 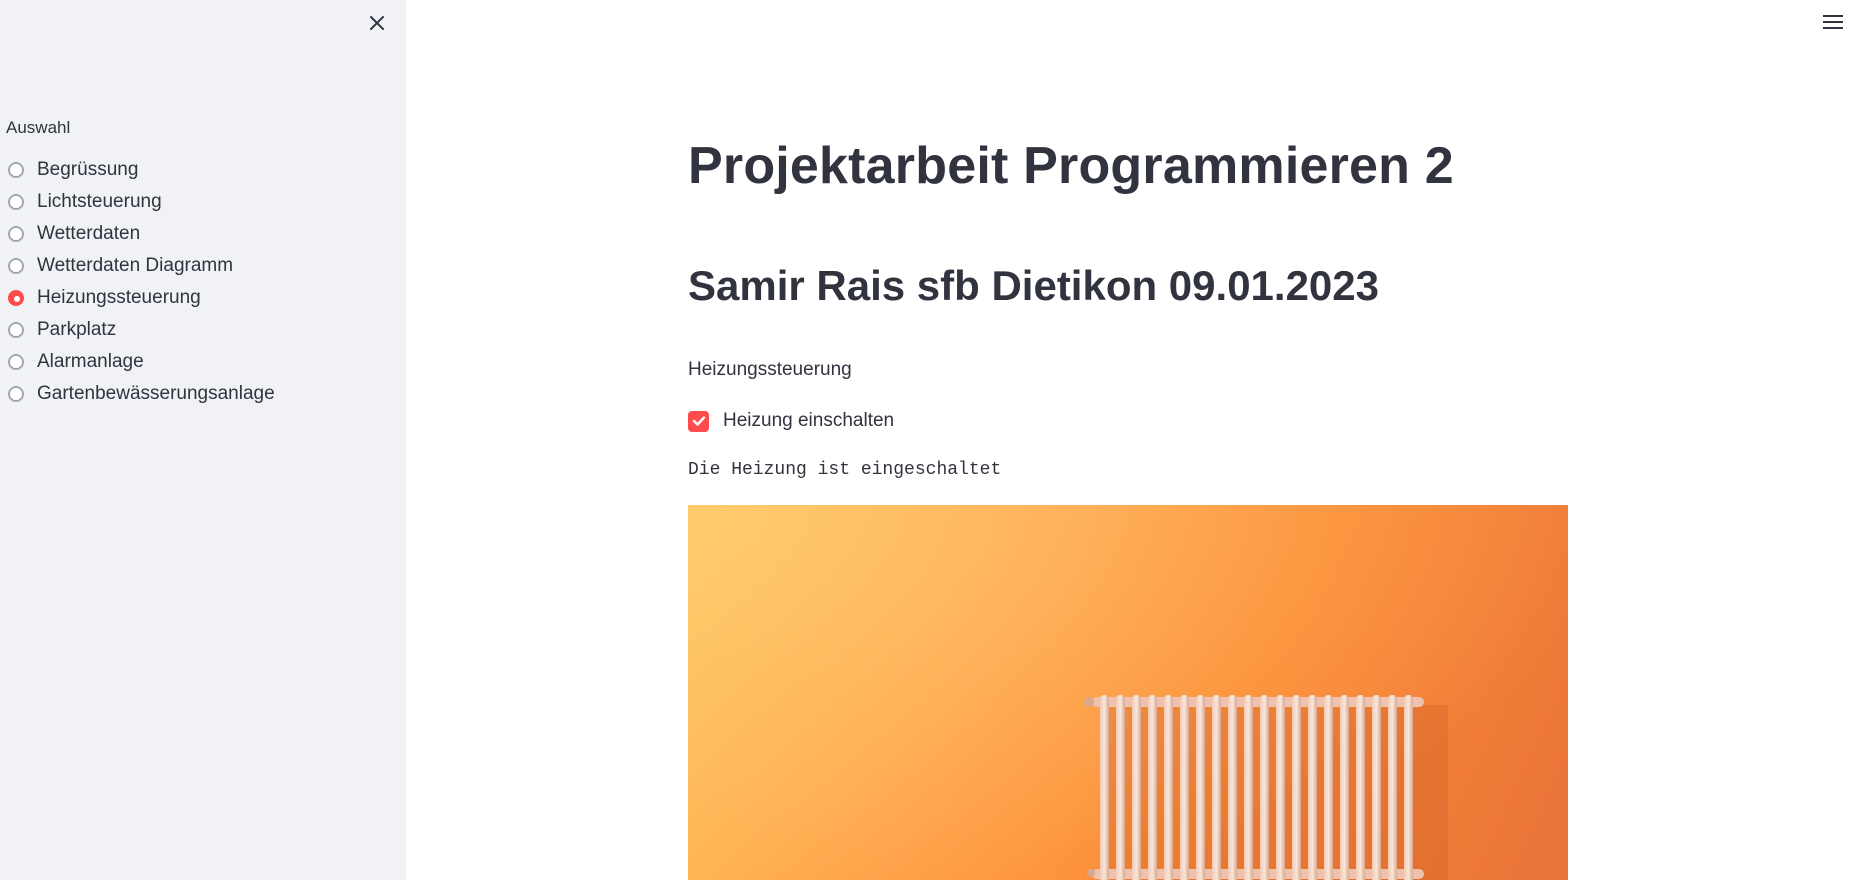 I want to click on radio-group-label: Auswahl, so click(x=38, y=127).